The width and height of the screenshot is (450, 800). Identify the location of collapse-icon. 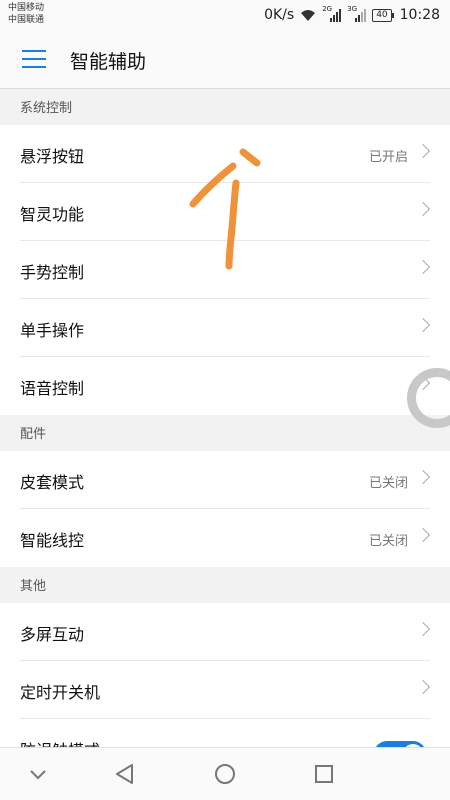
(38, 774).